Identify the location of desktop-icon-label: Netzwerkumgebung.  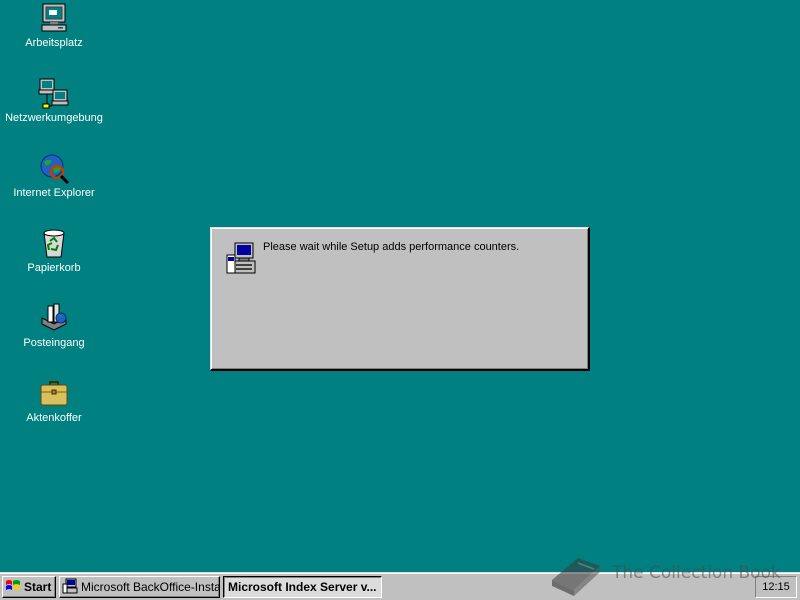
(54, 118).